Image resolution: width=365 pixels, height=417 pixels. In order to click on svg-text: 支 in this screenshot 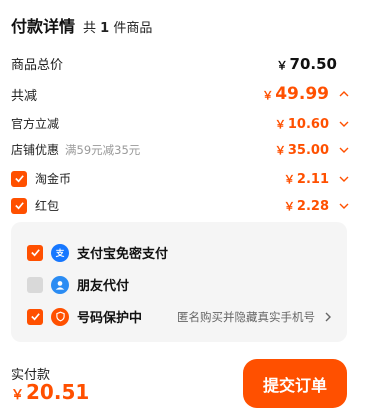, I will do `click(60, 253)`.